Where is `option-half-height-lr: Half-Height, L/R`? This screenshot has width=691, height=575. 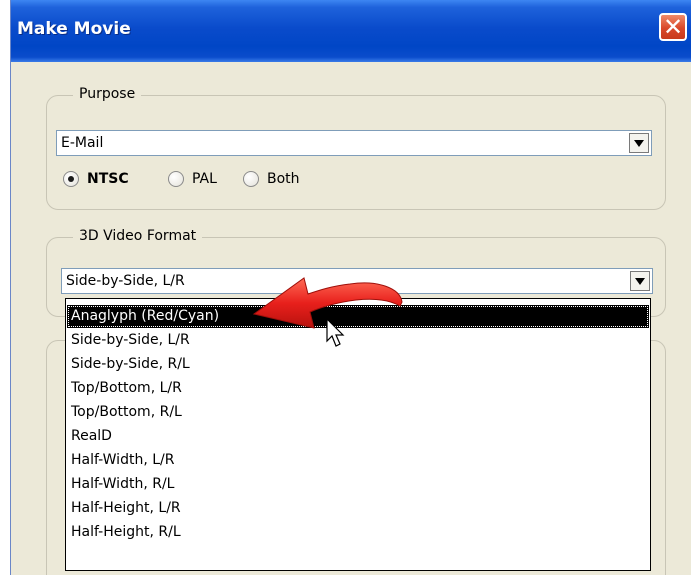
option-half-height-lr: Half-Height, L/R is located at coordinates (358, 508).